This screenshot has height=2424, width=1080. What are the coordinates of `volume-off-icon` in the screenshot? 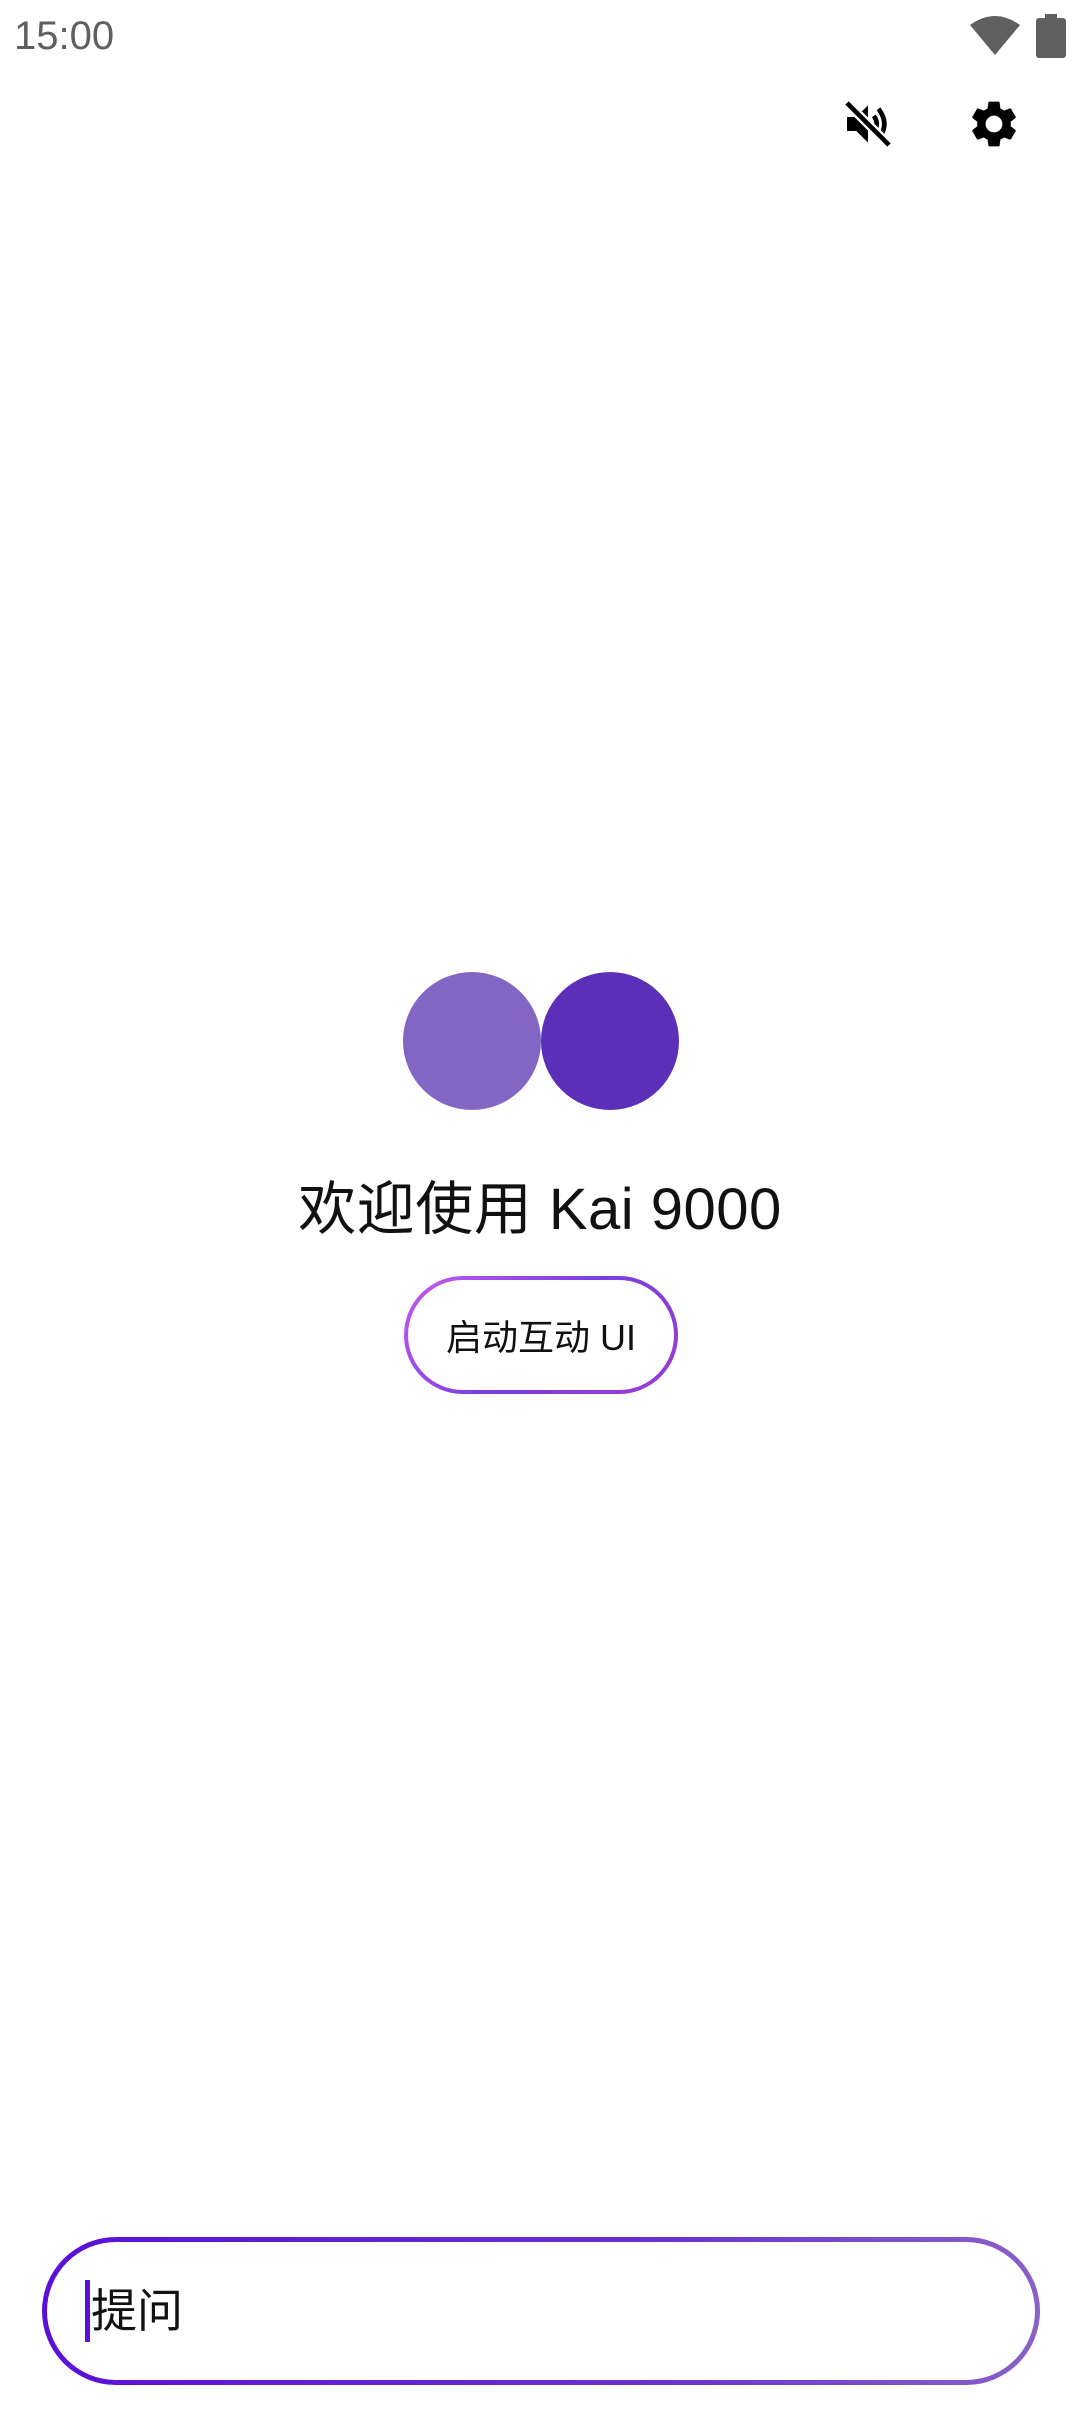 It's located at (868, 126).